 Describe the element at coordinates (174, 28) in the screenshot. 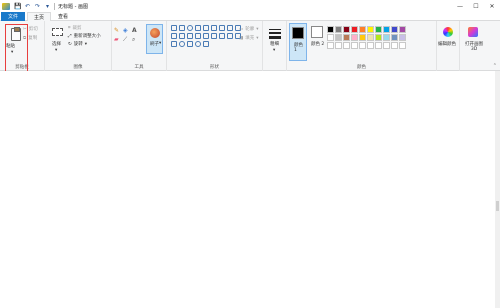

I see `line-shape-icon` at that location.